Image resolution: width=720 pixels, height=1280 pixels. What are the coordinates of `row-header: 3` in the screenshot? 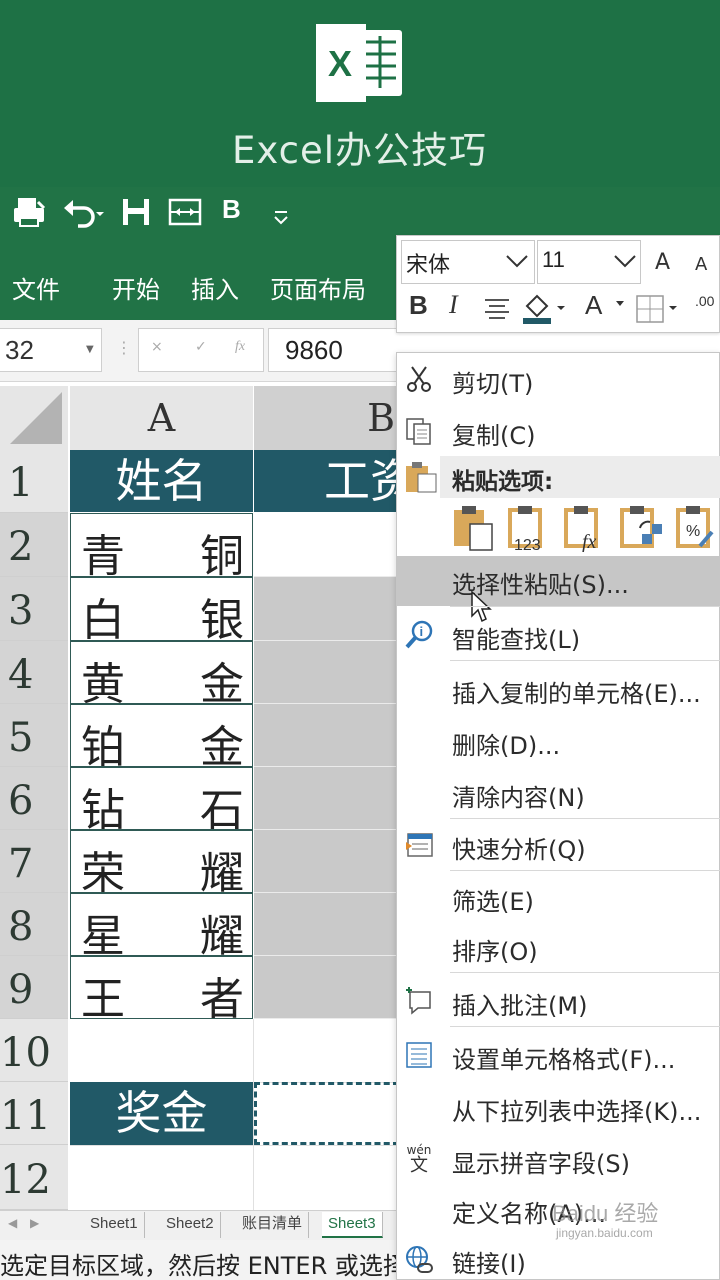 It's located at (34, 609).